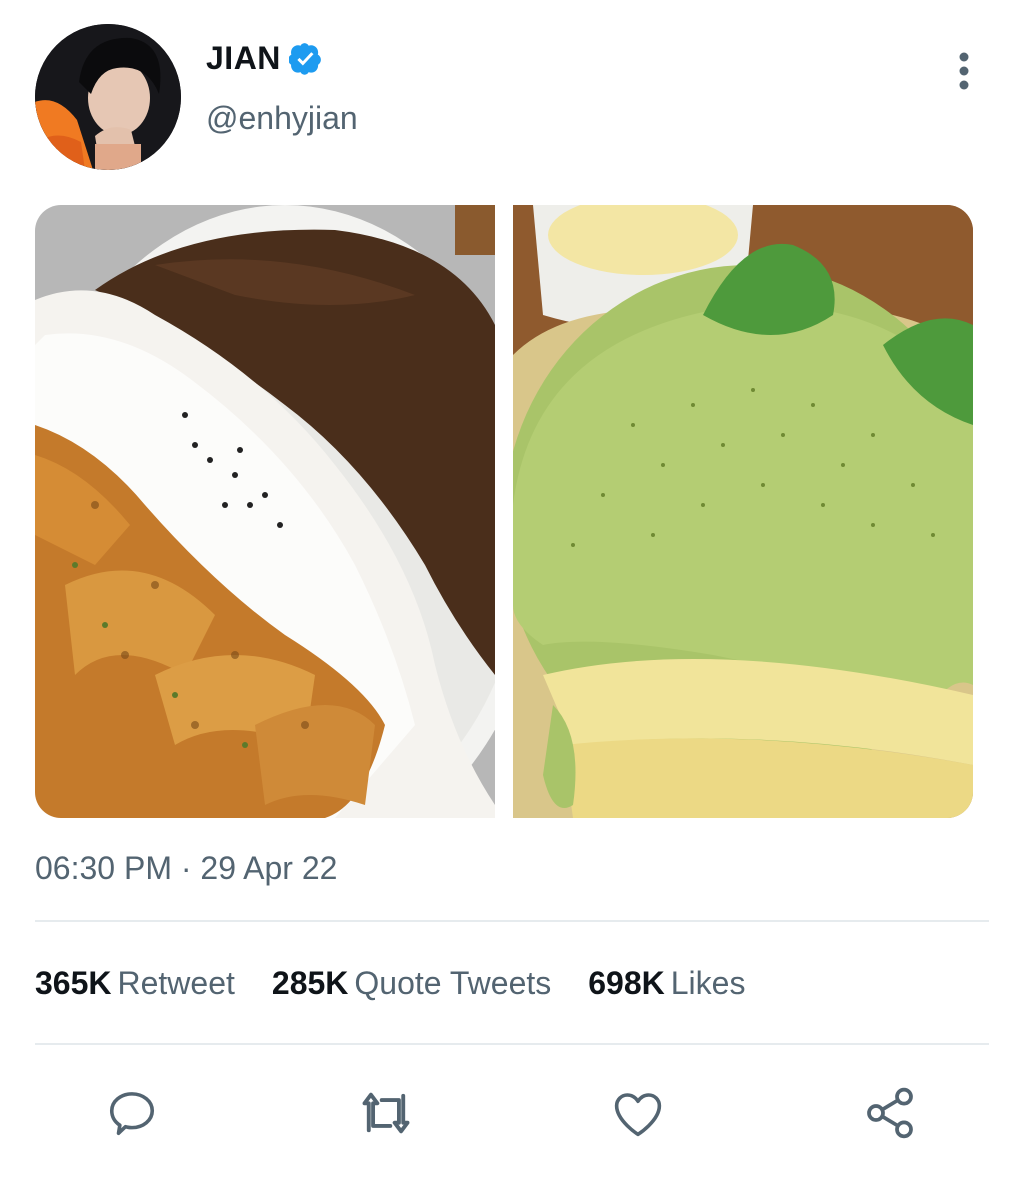 This screenshot has width=1024, height=1200. I want to click on avatar, so click(108, 97).